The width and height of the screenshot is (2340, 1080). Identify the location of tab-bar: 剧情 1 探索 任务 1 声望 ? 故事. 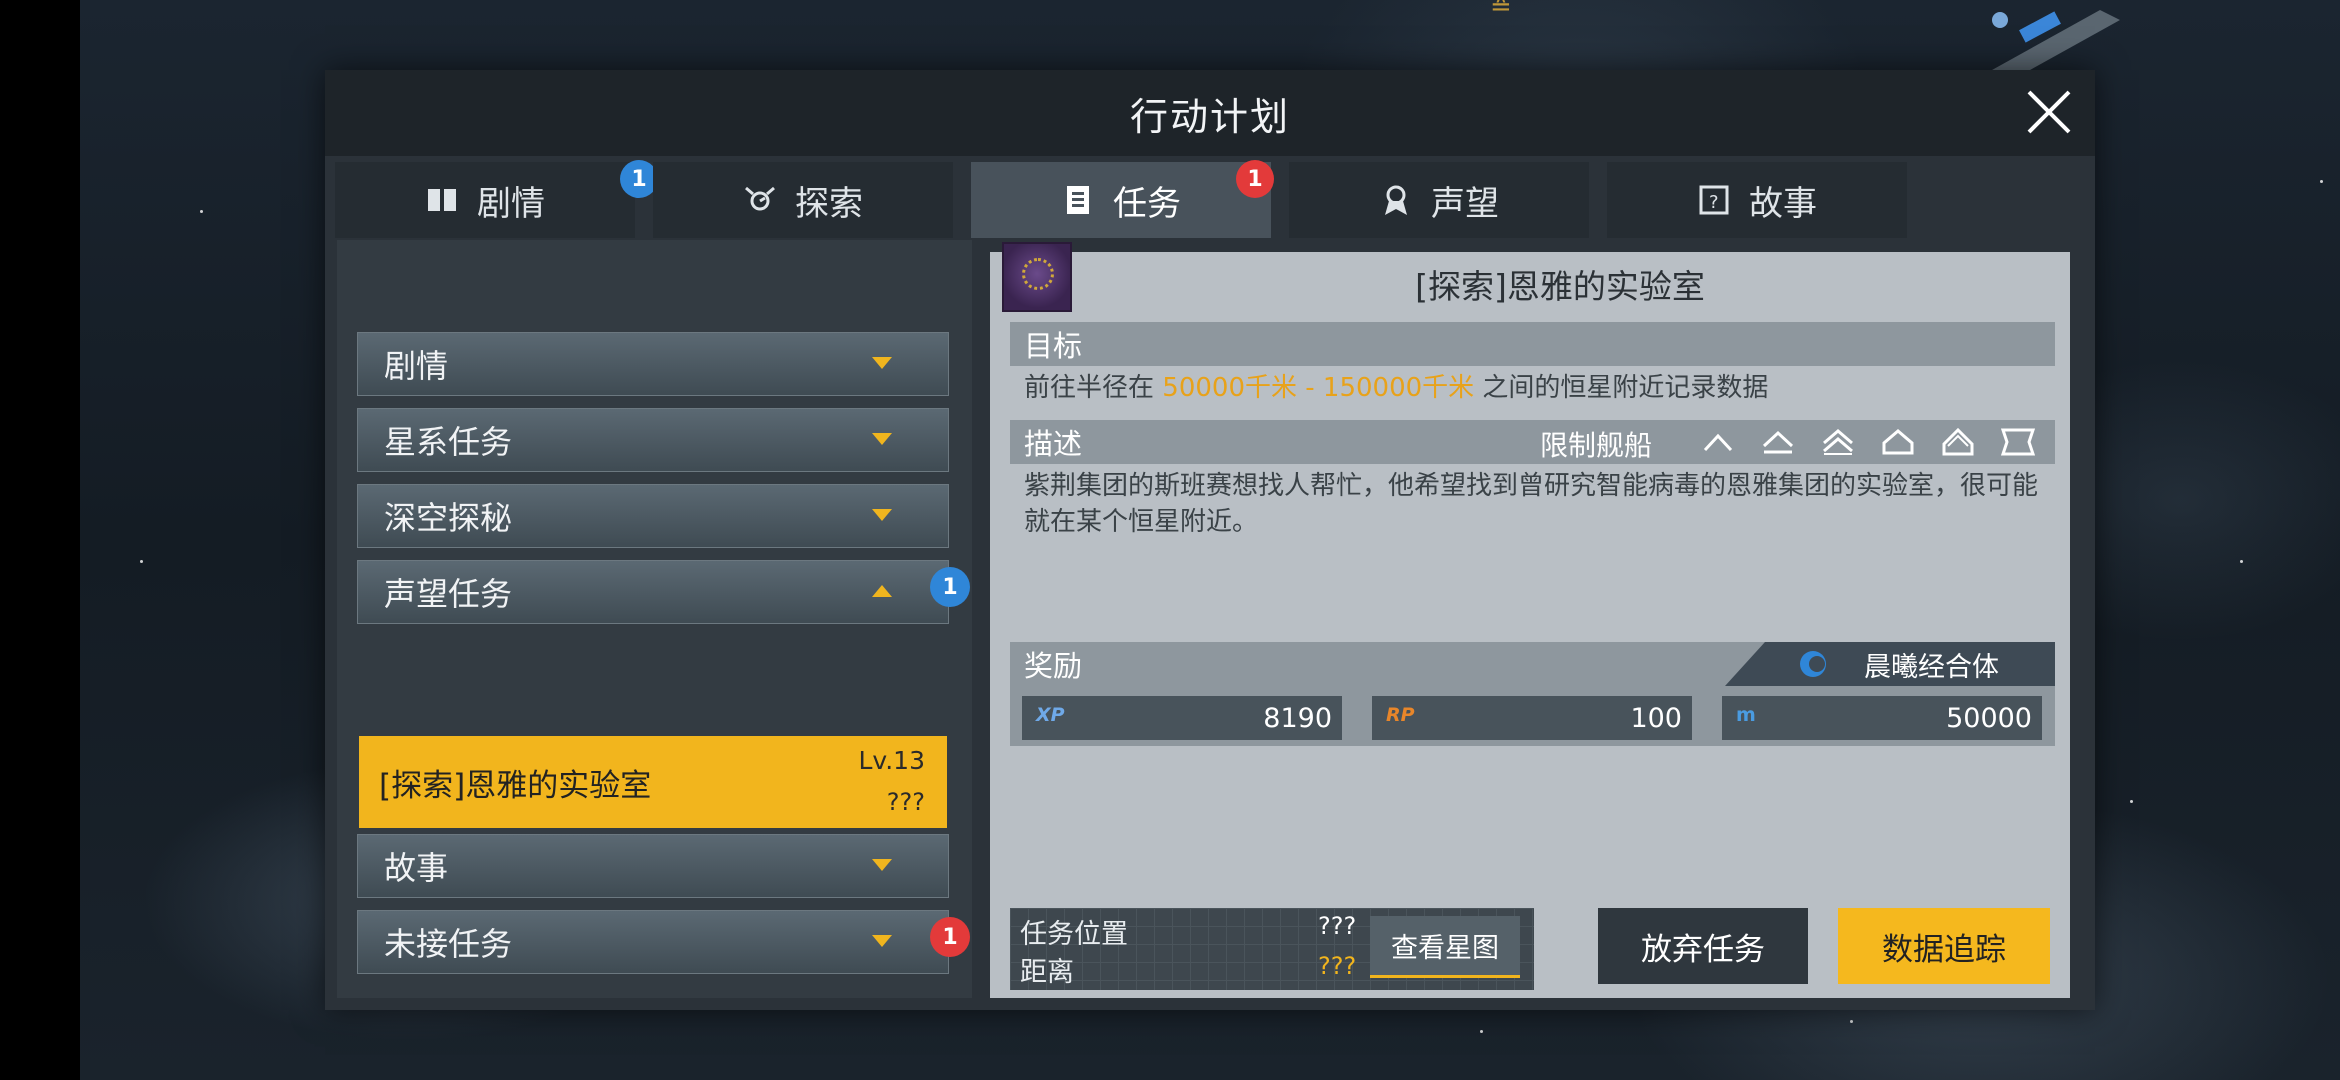
(1209, 199).